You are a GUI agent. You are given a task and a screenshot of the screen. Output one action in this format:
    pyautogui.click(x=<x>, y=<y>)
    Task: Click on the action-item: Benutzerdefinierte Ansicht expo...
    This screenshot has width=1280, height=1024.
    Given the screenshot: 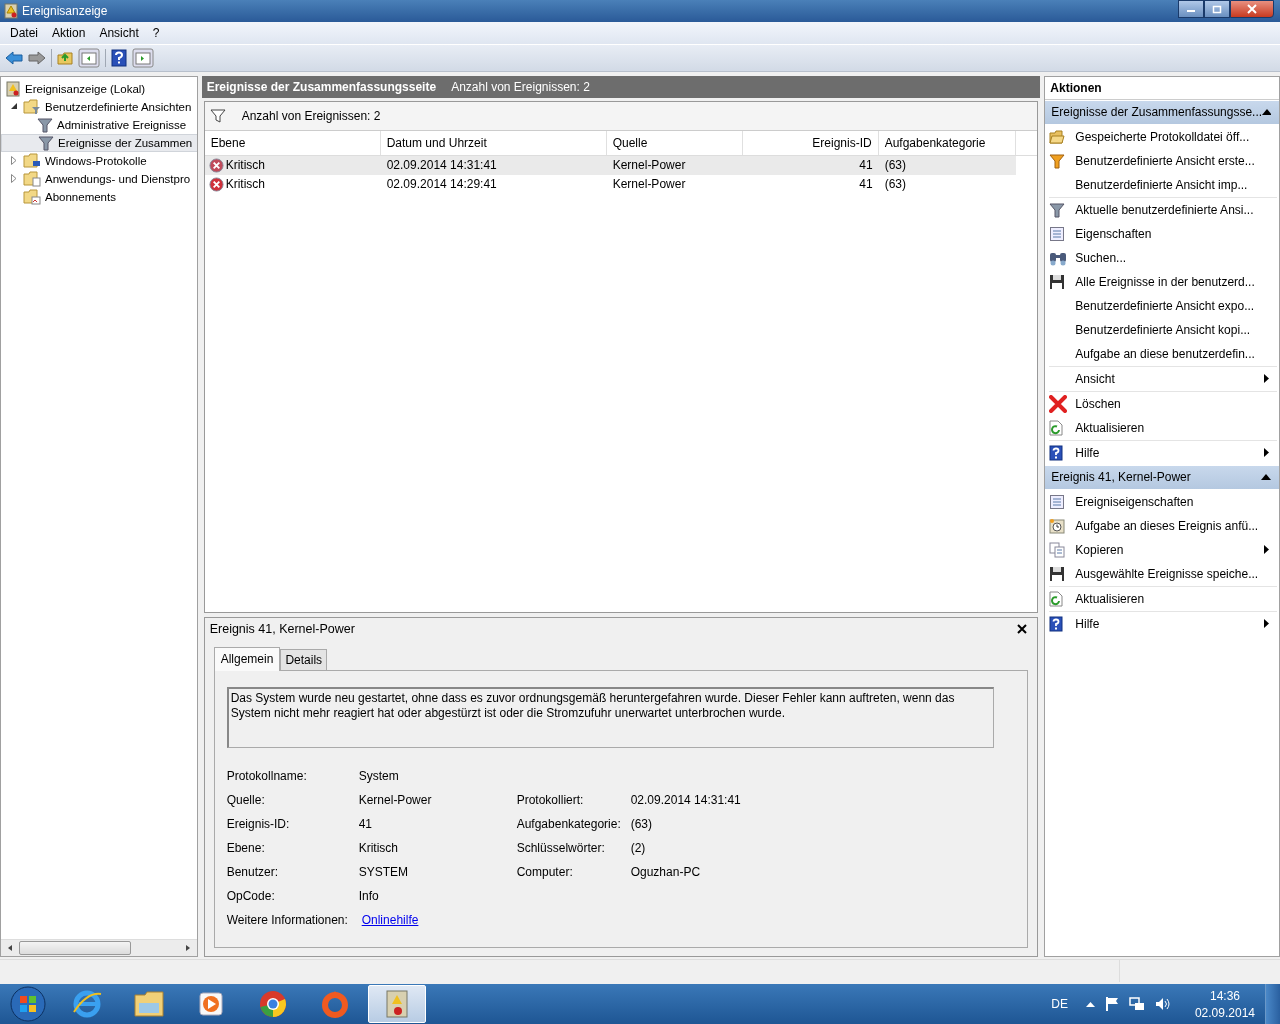 What is the action you would take?
    pyautogui.click(x=1163, y=305)
    